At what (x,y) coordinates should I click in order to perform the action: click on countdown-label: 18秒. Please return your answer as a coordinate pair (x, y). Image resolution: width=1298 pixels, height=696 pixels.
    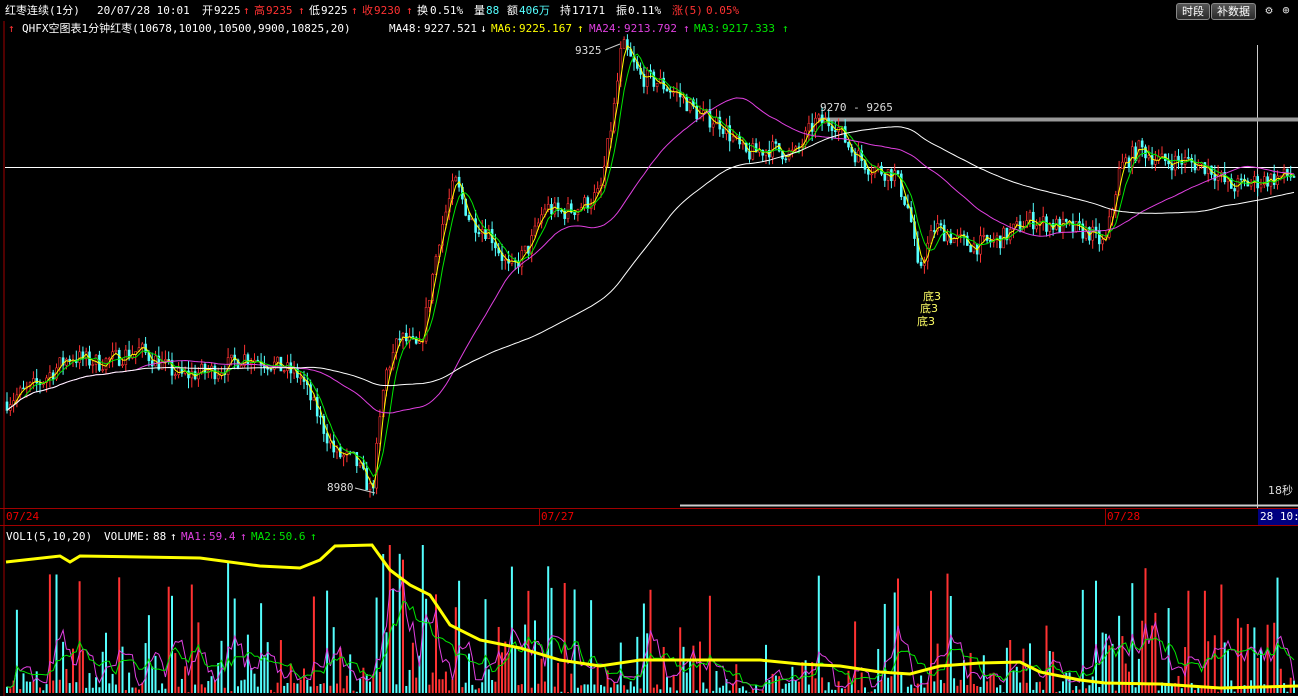
    Looking at the image, I should click on (1280, 490).